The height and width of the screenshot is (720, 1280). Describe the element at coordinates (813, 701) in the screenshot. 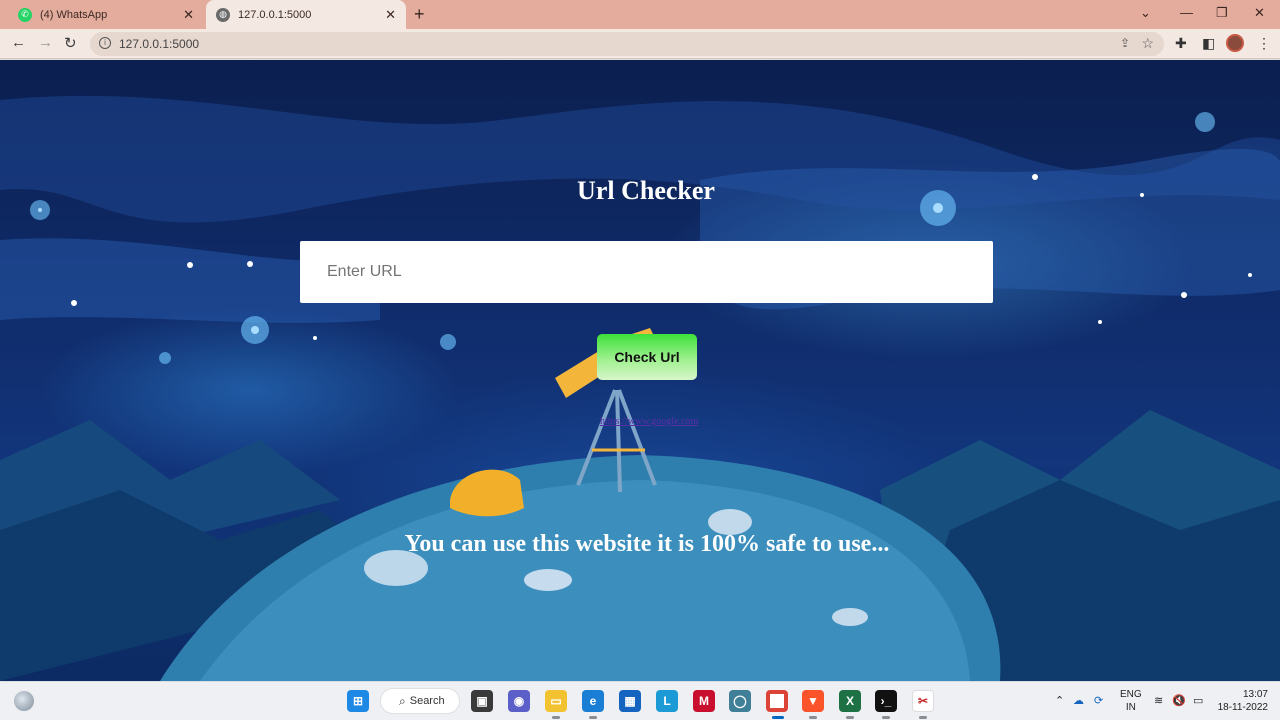

I see `brave-icon: ▼` at that location.